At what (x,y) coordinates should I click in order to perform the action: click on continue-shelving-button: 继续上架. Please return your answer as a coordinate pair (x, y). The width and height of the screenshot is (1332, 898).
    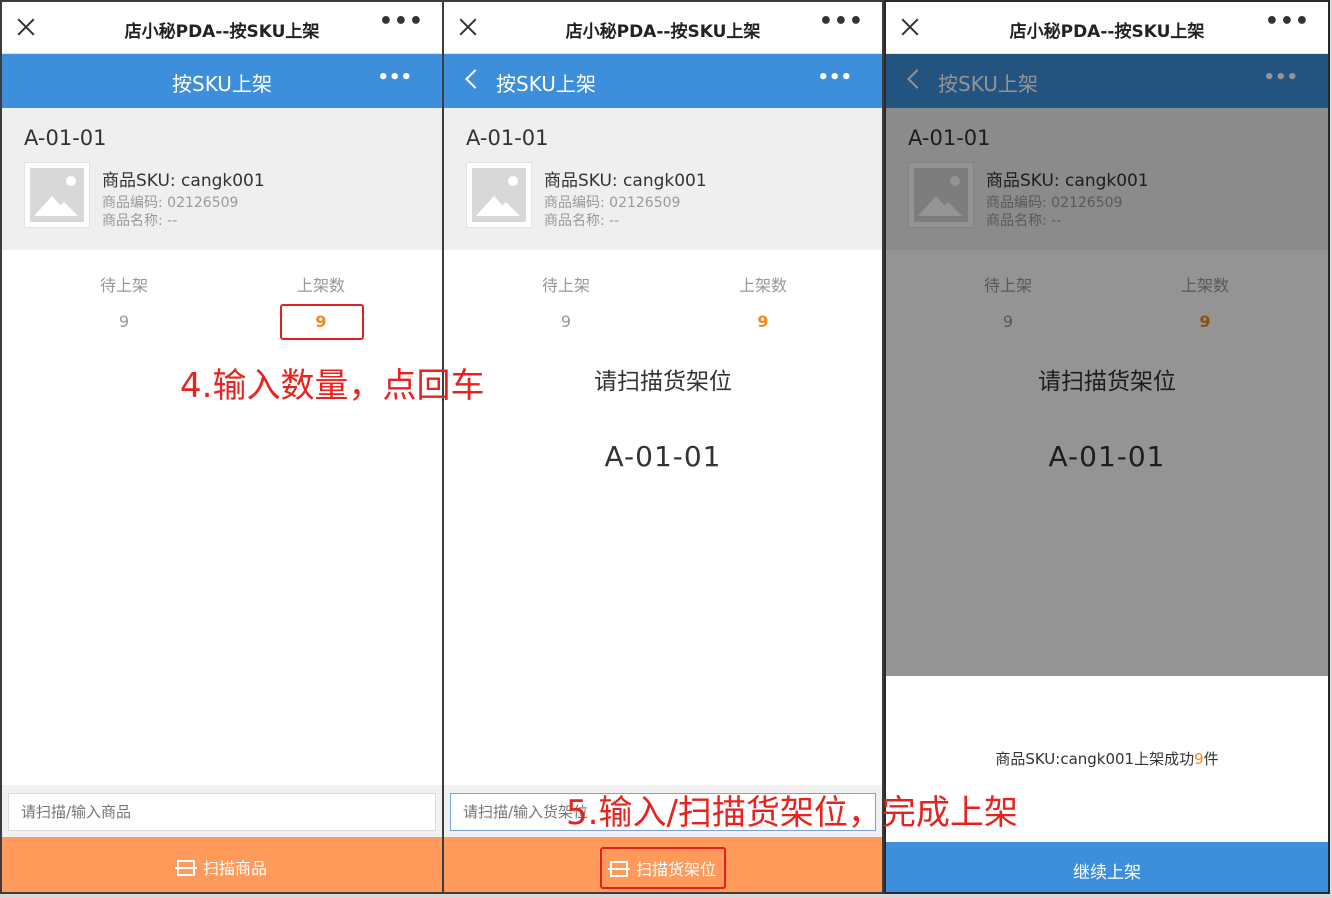
    Looking at the image, I should click on (1107, 867).